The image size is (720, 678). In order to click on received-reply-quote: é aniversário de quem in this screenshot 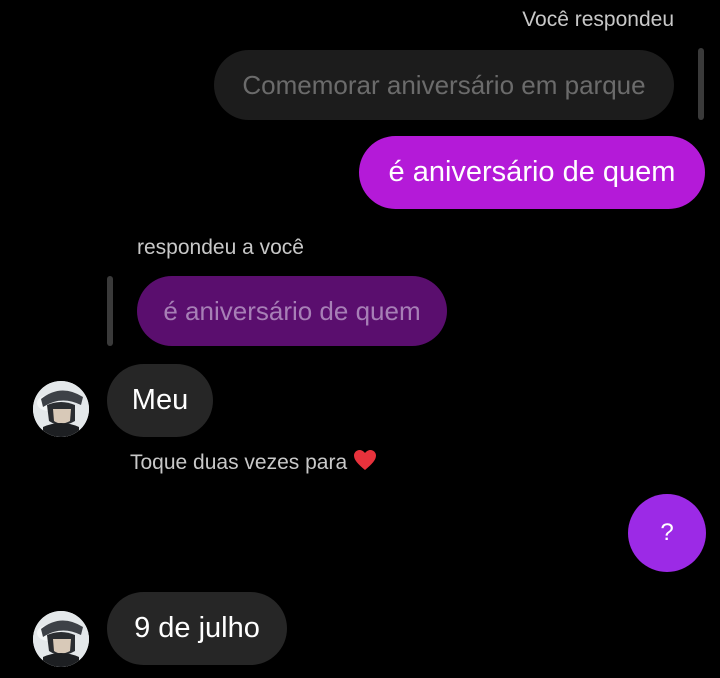, I will do `click(292, 311)`.